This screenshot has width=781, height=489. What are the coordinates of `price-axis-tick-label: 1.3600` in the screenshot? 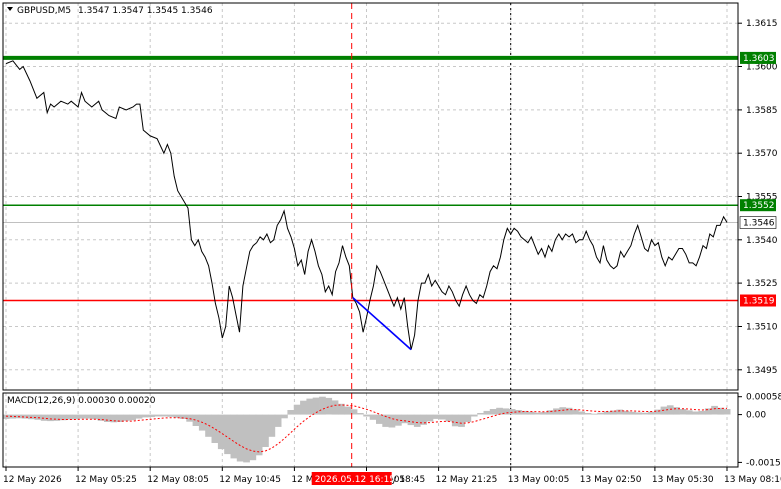 It's located at (762, 68).